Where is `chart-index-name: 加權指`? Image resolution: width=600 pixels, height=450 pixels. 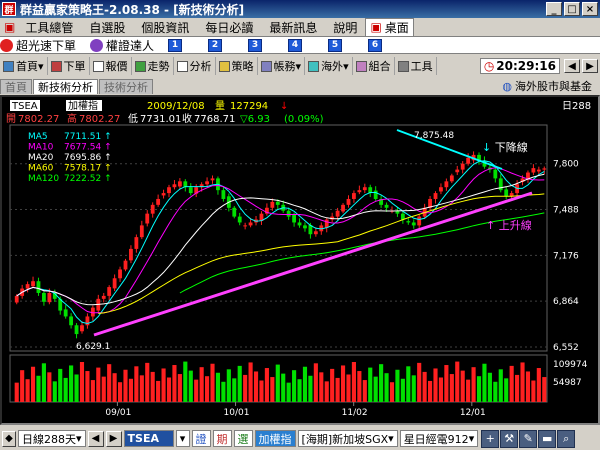
chart-index-name: 加權指 is located at coordinates (83, 105).